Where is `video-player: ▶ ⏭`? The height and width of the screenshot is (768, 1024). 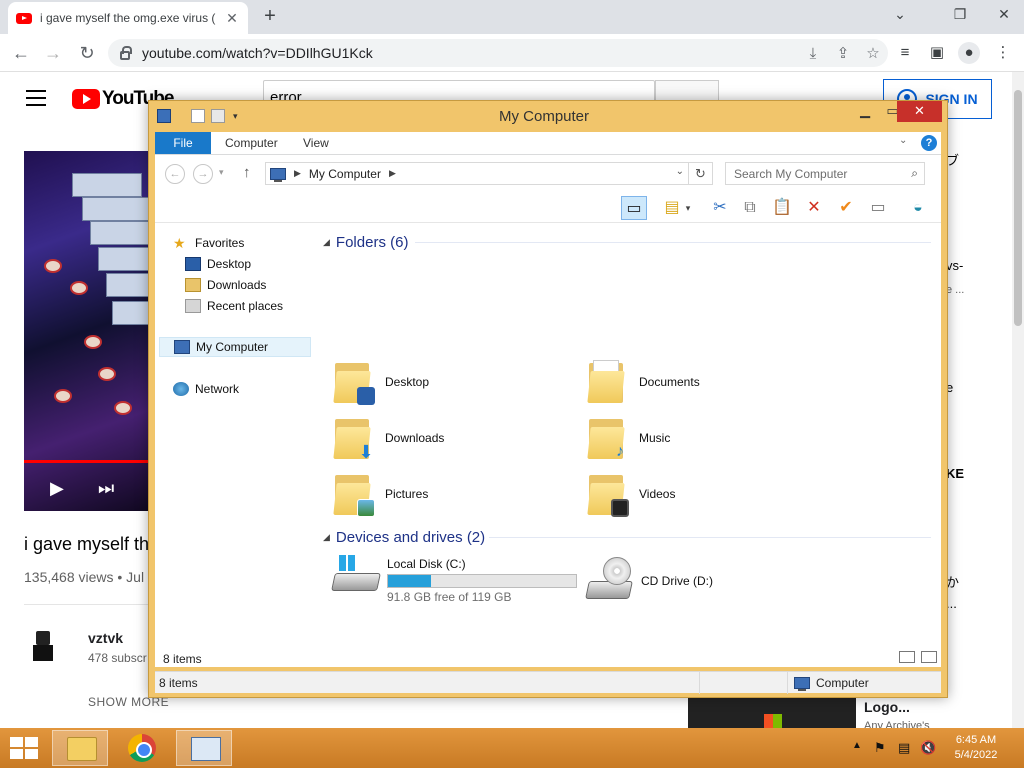 video-player: ▶ ⏭ is located at coordinates (87, 331).